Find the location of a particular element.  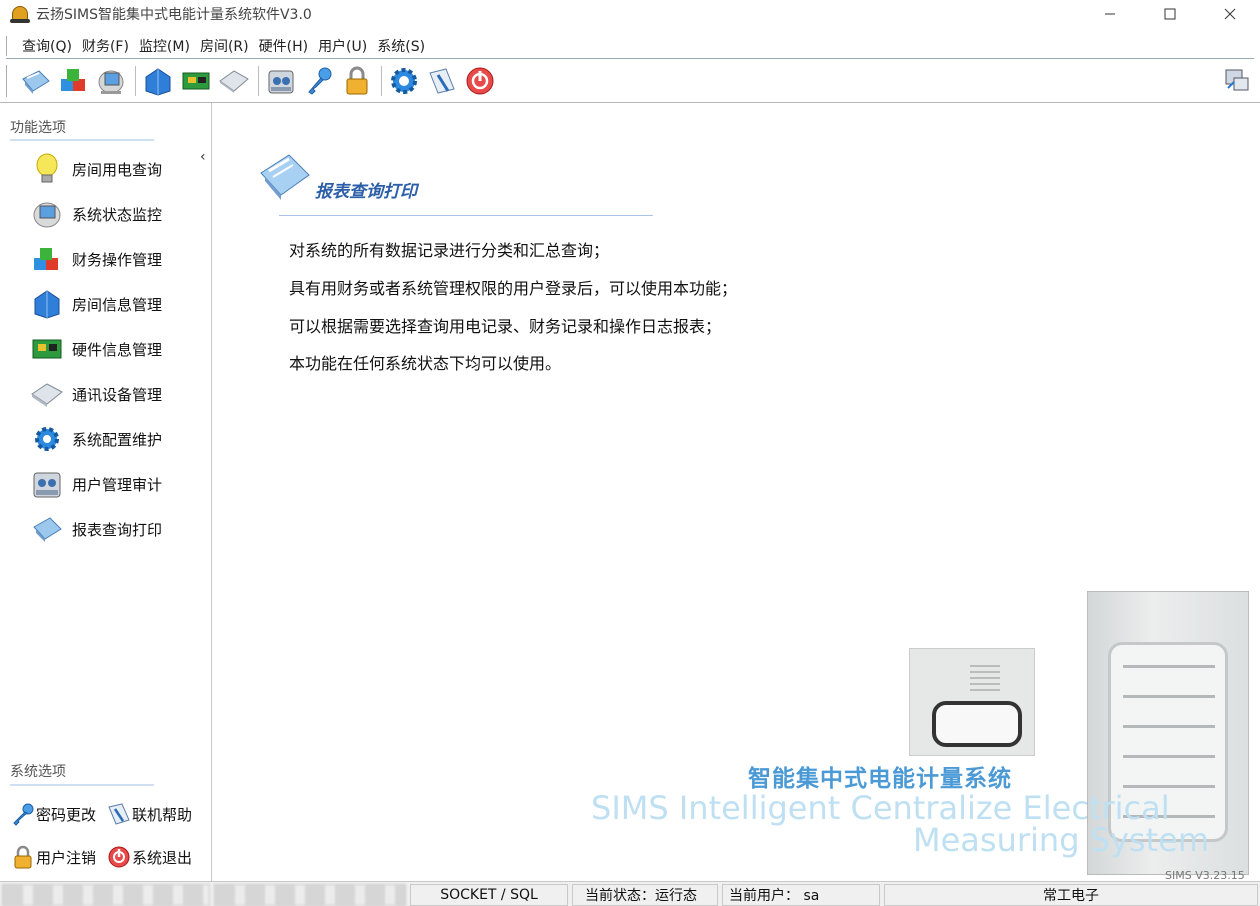

system-options-title: 系统选项 is located at coordinates (38, 772).